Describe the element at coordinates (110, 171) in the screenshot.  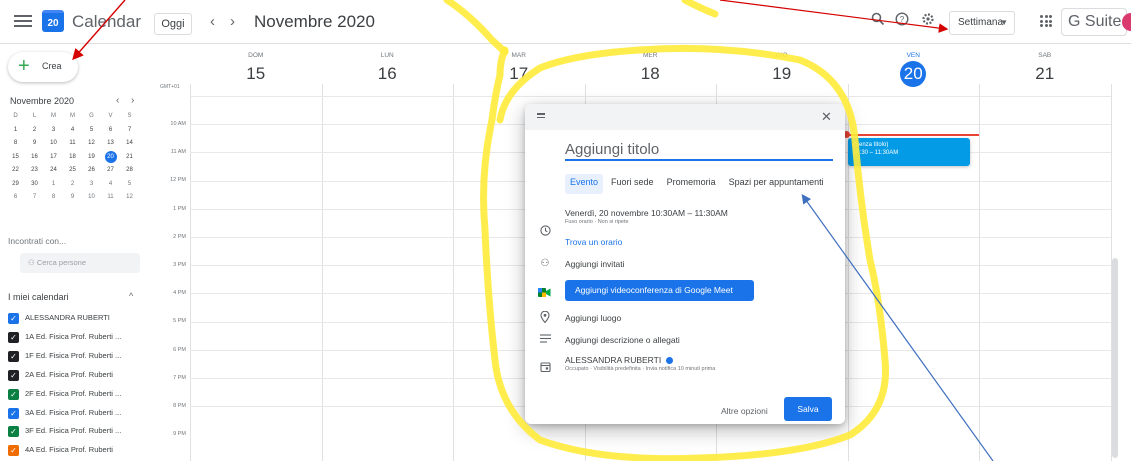
I see `mini-day: 27` at that location.